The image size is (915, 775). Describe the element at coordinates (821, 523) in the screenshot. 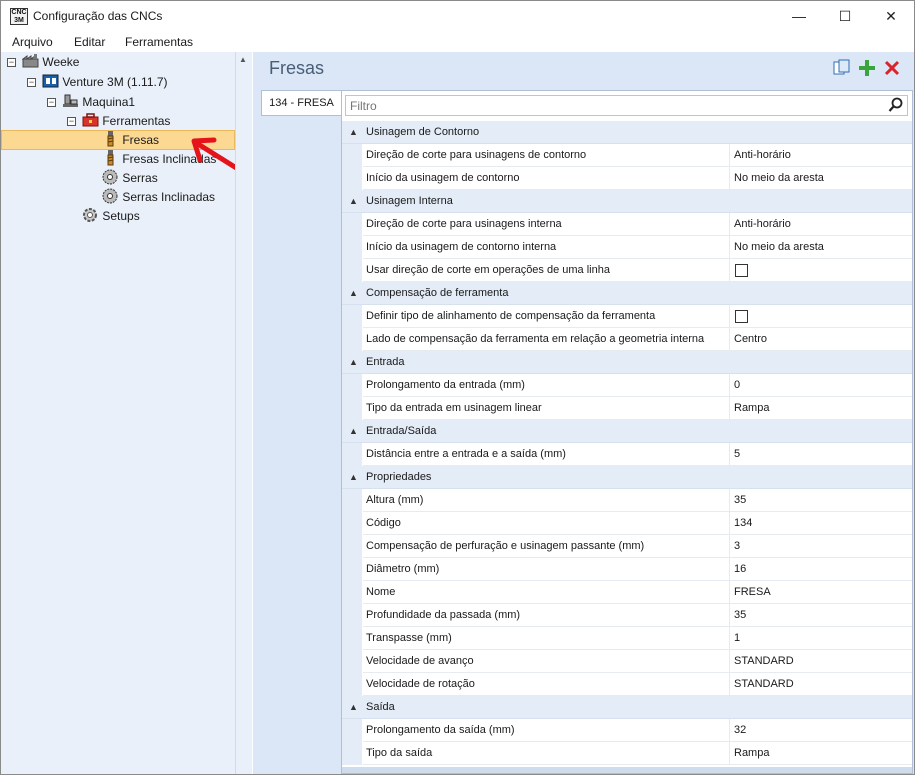

I see `property-value: 134` at that location.